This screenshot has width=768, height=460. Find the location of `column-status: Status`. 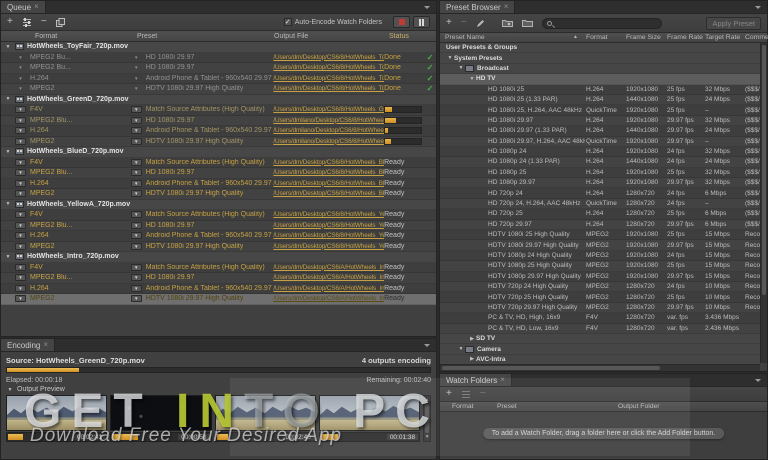

column-status: Status is located at coordinates (399, 36).